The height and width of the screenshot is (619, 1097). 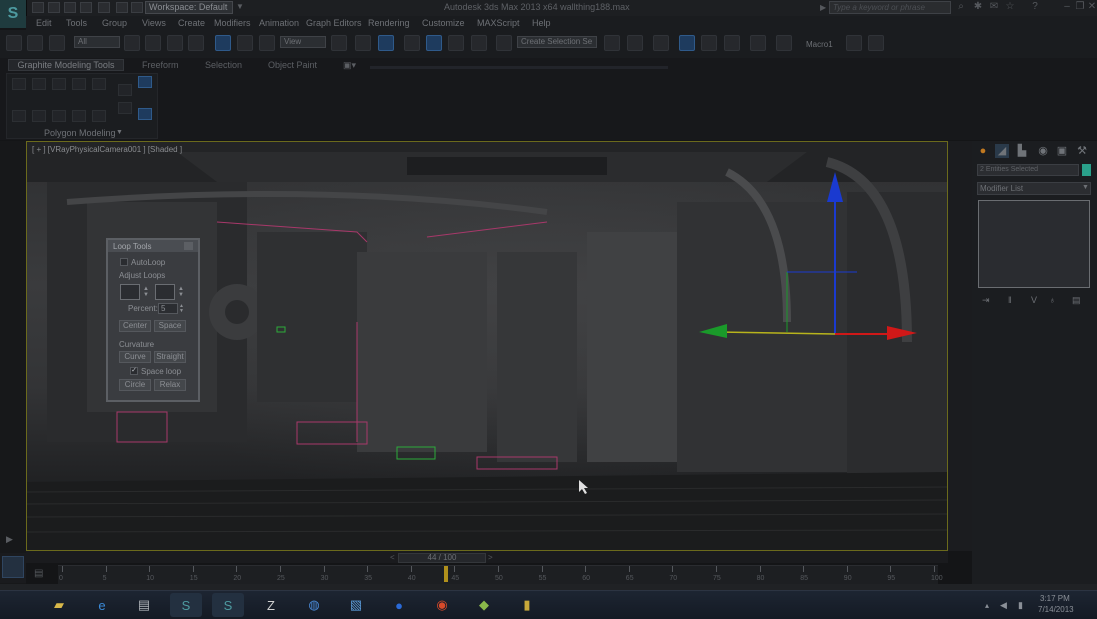 What do you see at coordinates (339, 43) in the screenshot?
I see `pivot-center-icon` at bounding box center [339, 43].